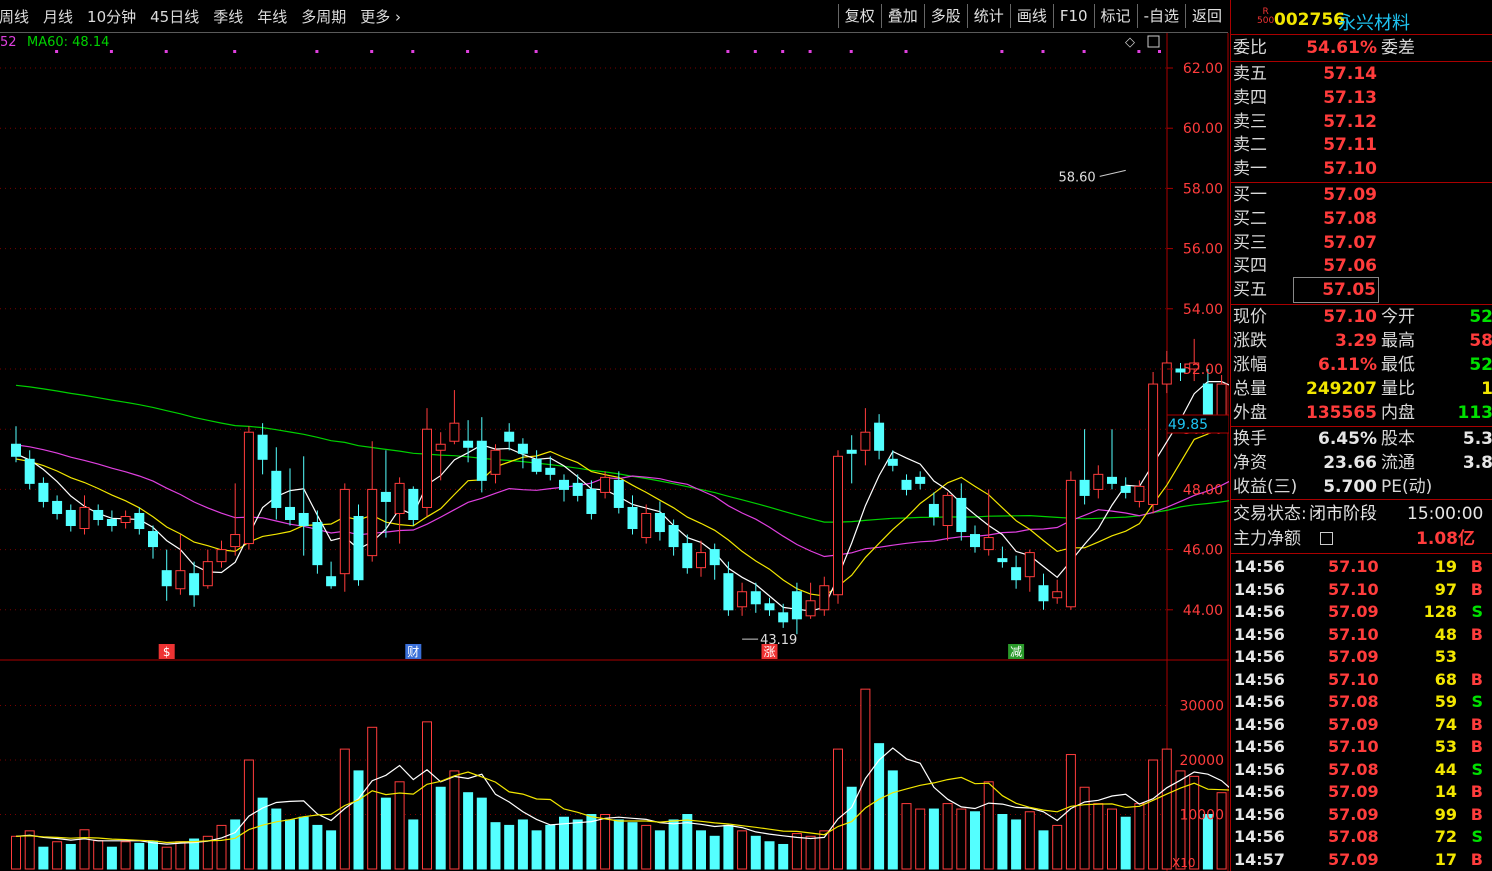  I want to click on multi-stock-button: 多股, so click(945, 16).